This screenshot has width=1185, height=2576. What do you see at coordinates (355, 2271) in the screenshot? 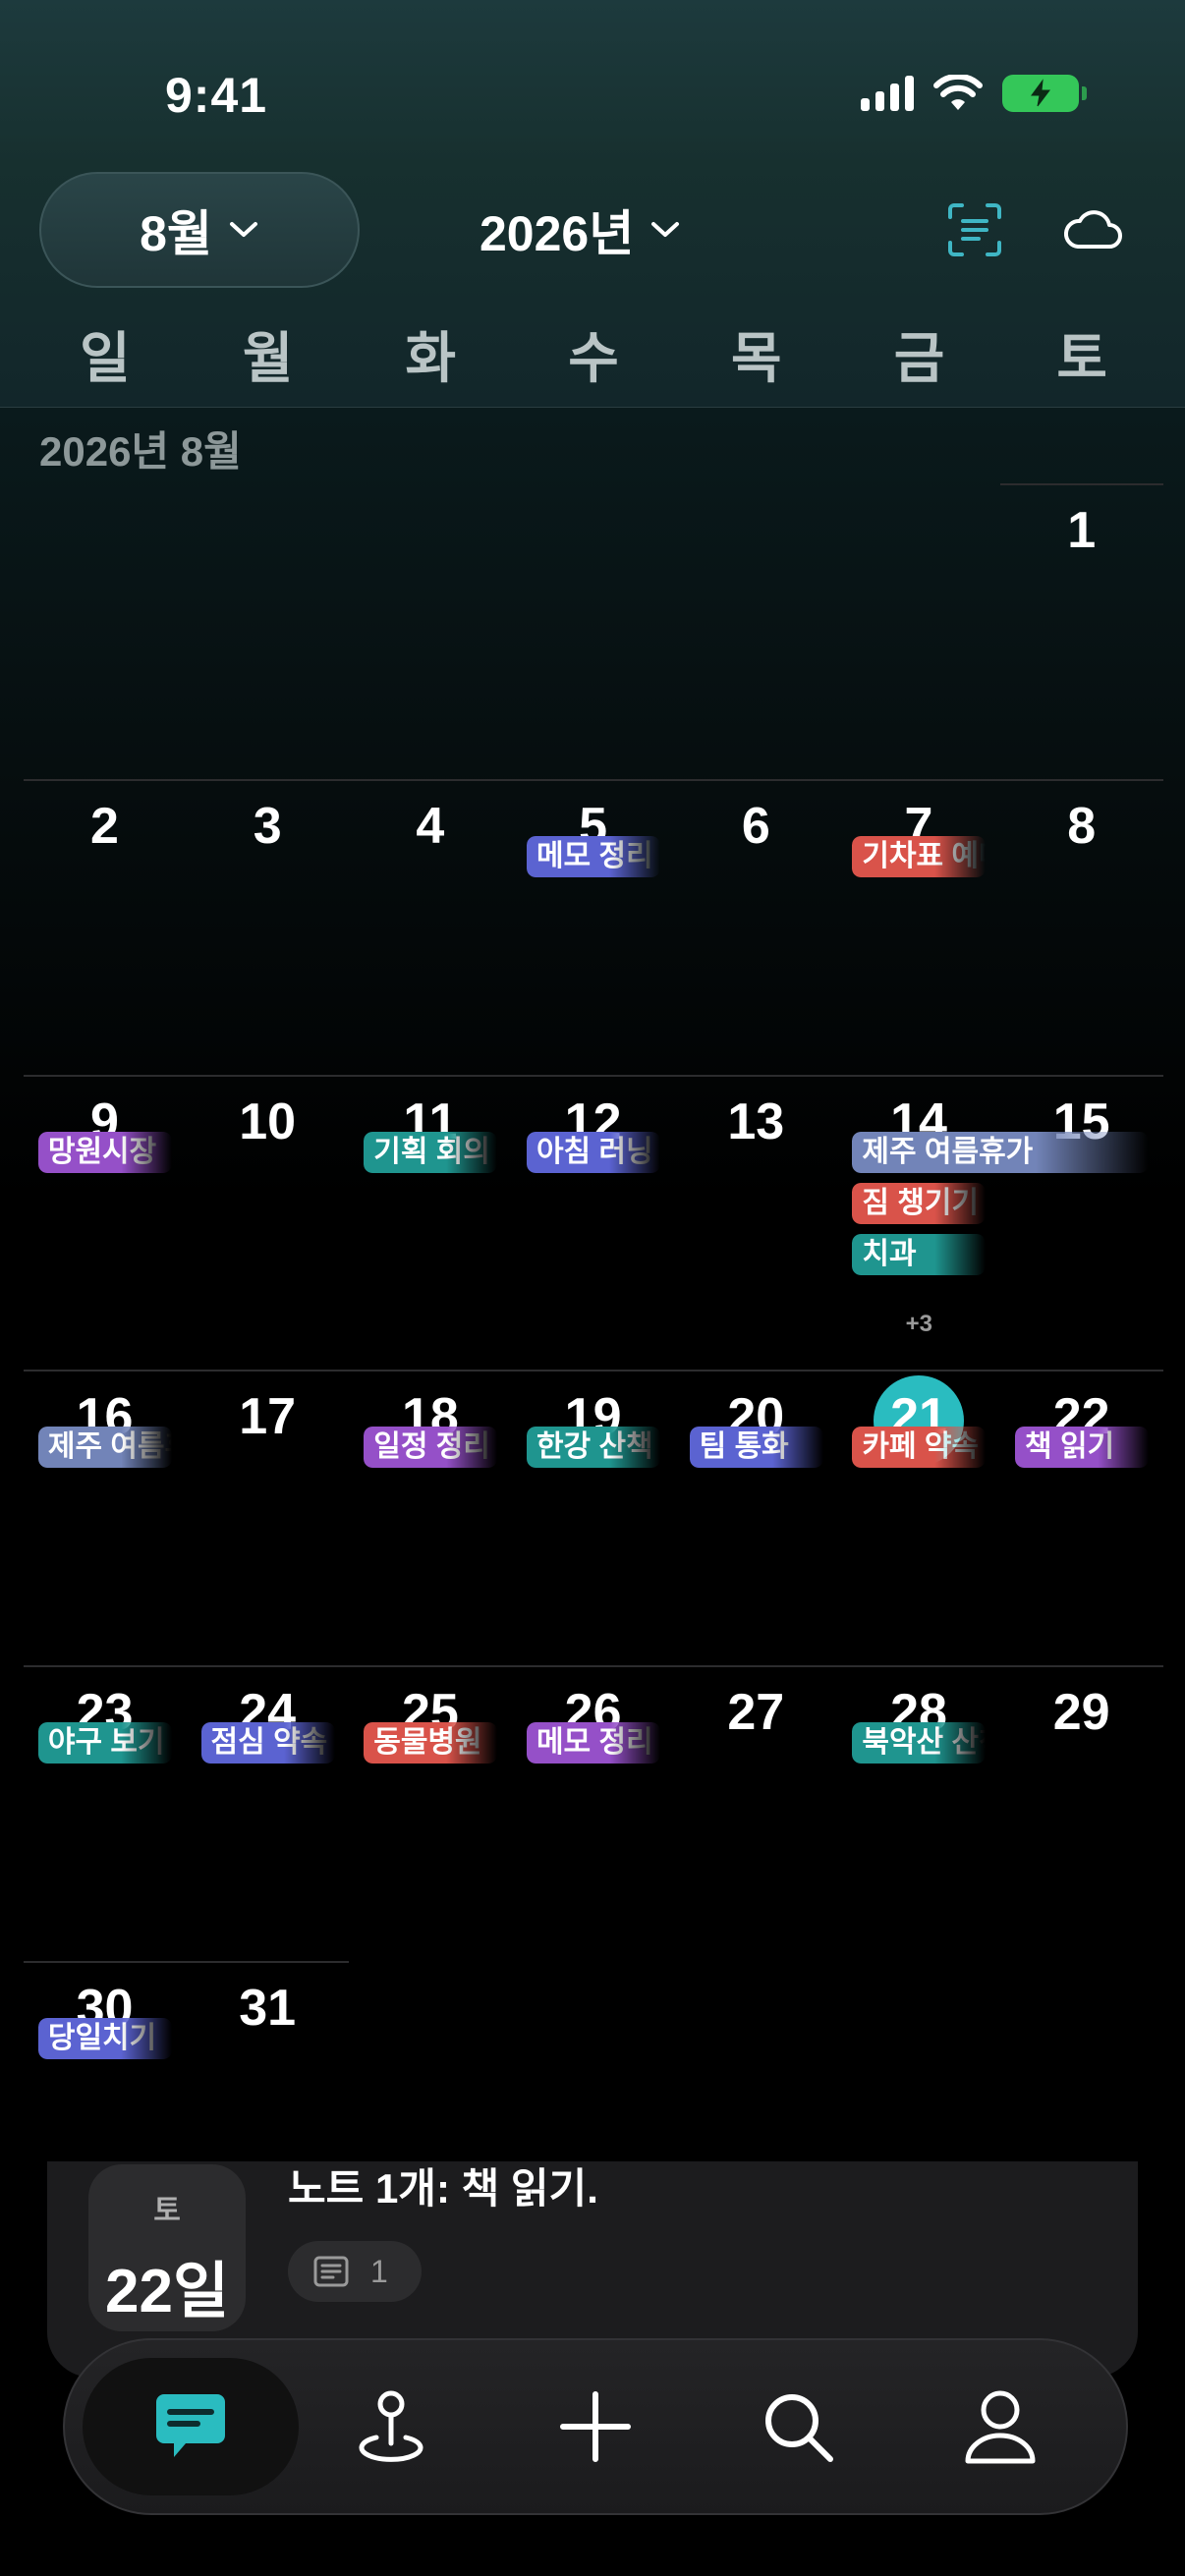
I see `note-count-pill: 1` at bounding box center [355, 2271].